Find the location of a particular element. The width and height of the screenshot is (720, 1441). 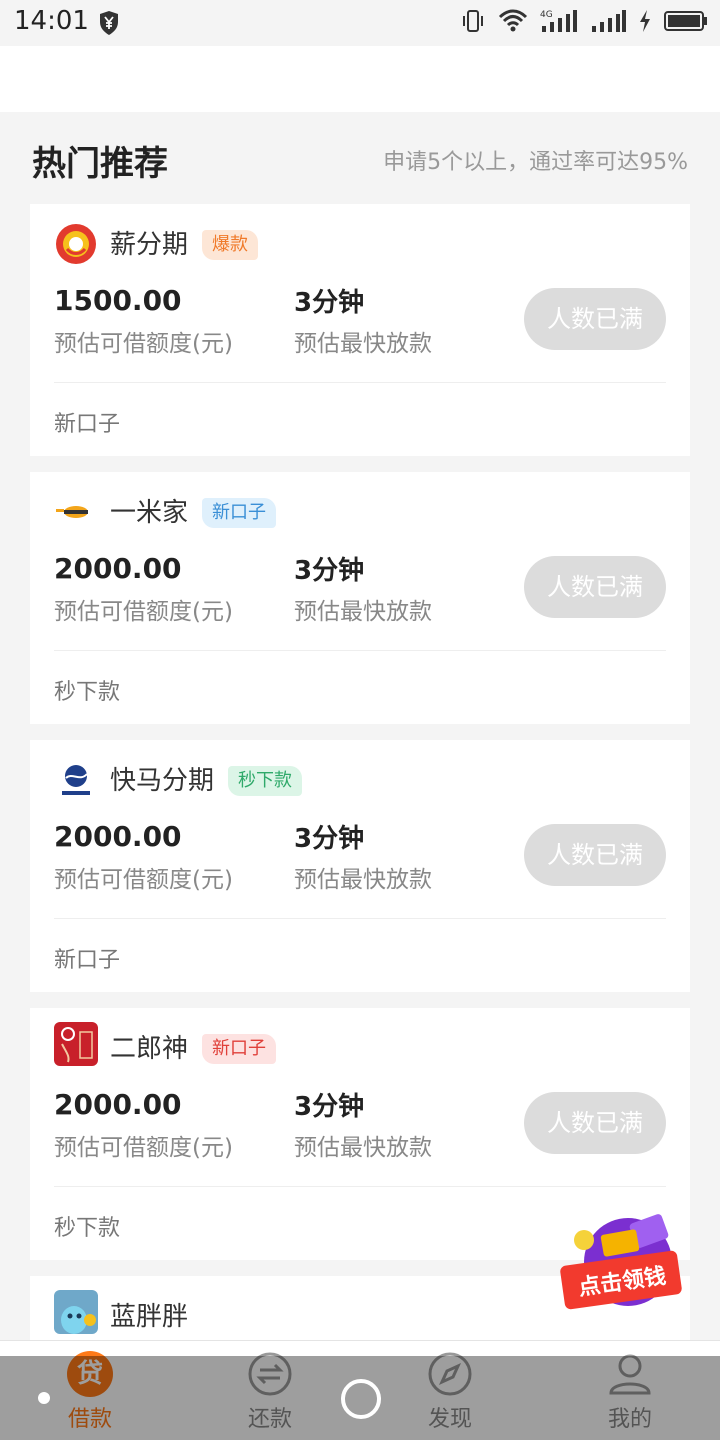

signal-icon is located at coordinates (609, 21).